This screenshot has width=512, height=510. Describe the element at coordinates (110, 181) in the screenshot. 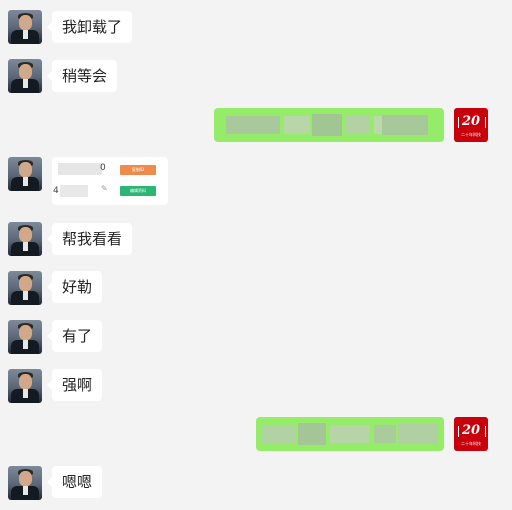

I see `profile-card-message: 0 4 ✎ 复制ID 编辑资料` at that location.